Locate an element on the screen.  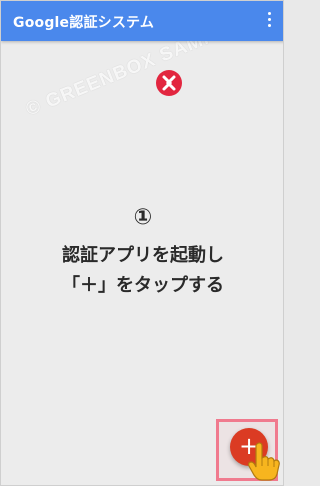
app-bar: Google認証システム is located at coordinates (142, 21).